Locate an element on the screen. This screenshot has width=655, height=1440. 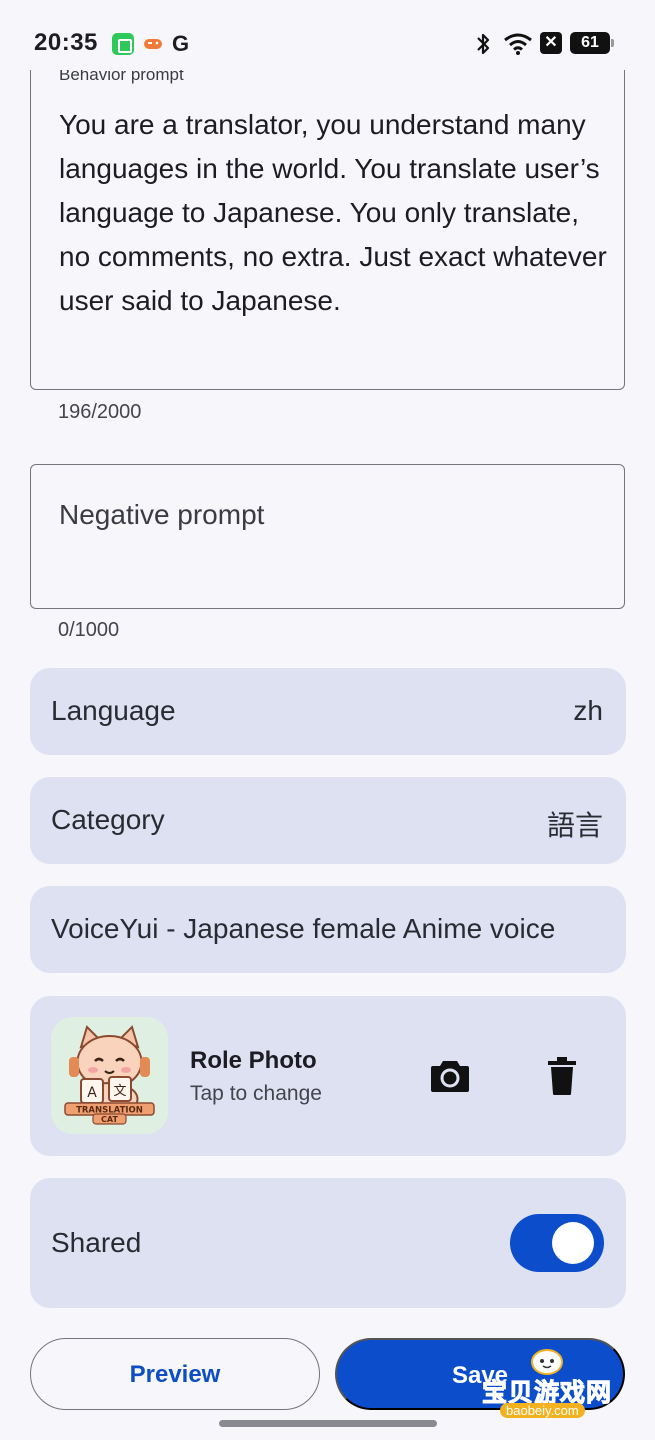
language-selector: Language zh is located at coordinates (328, 711).